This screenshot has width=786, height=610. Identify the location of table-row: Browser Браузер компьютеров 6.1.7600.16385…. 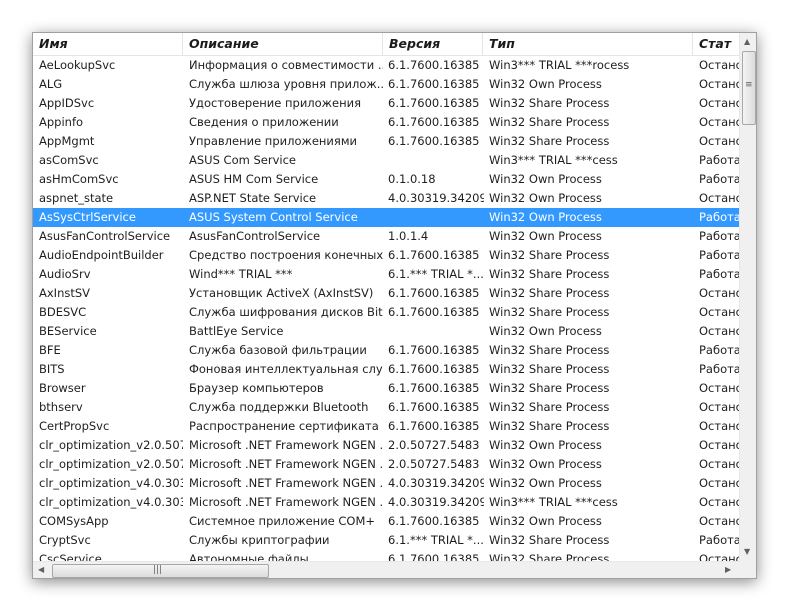
(386, 388).